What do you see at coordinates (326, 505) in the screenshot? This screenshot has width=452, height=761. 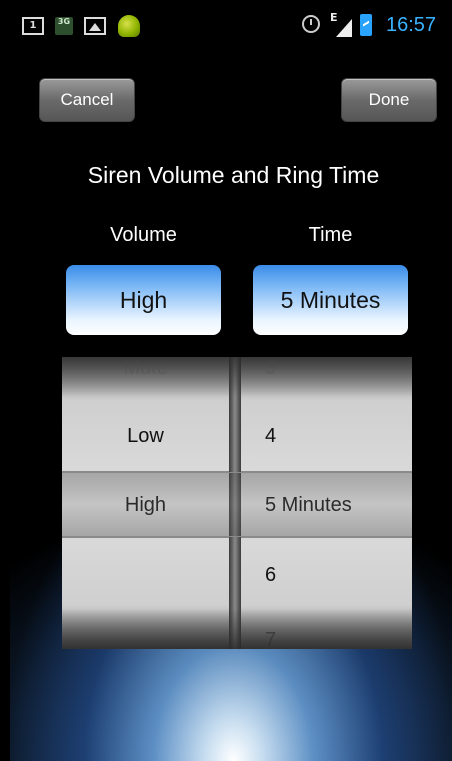 I see `time-option-5-minutes: 5 Minutes` at bounding box center [326, 505].